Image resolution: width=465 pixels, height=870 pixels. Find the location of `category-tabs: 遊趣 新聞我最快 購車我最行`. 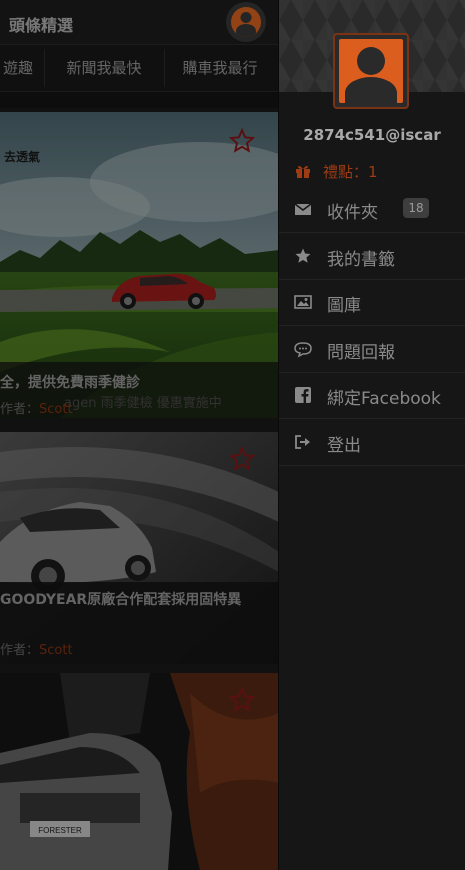

category-tabs: 遊趣 新聞我最快 購車我最行 is located at coordinates (139, 68).